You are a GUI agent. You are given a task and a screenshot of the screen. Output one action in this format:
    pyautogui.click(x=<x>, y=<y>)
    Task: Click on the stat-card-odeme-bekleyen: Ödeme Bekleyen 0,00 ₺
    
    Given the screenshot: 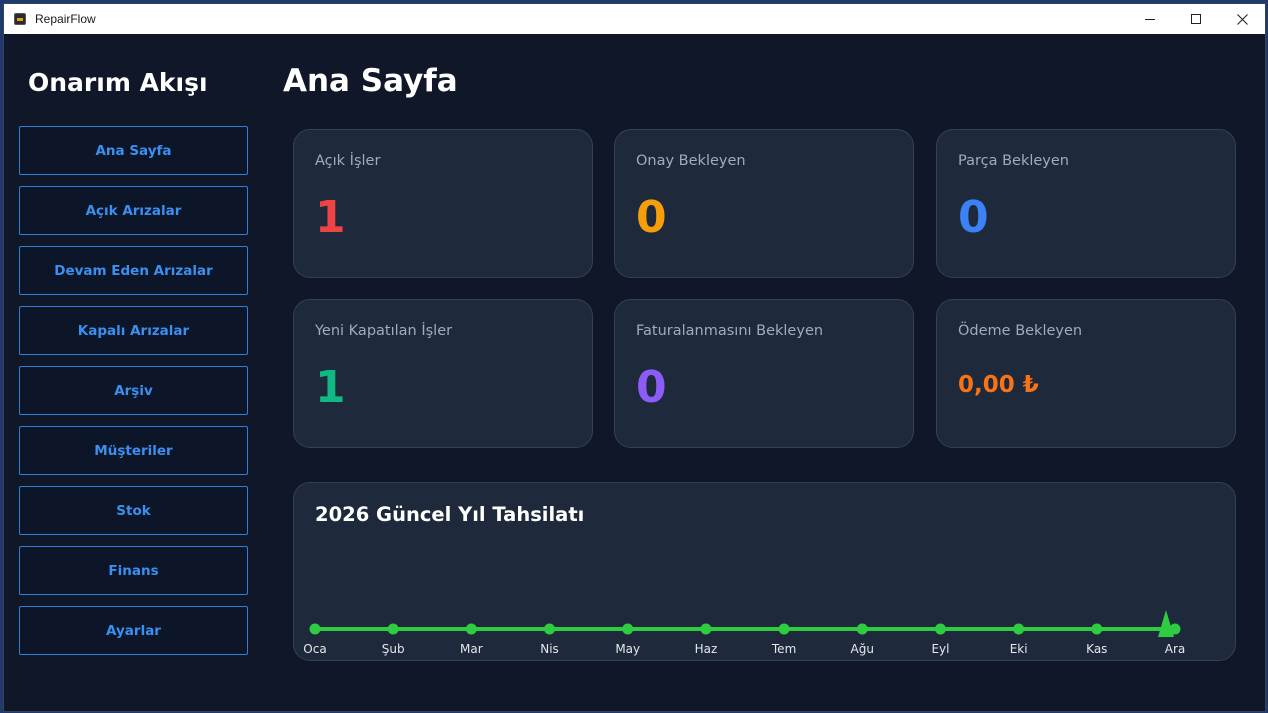 What is the action you would take?
    pyautogui.click(x=1086, y=373)
    